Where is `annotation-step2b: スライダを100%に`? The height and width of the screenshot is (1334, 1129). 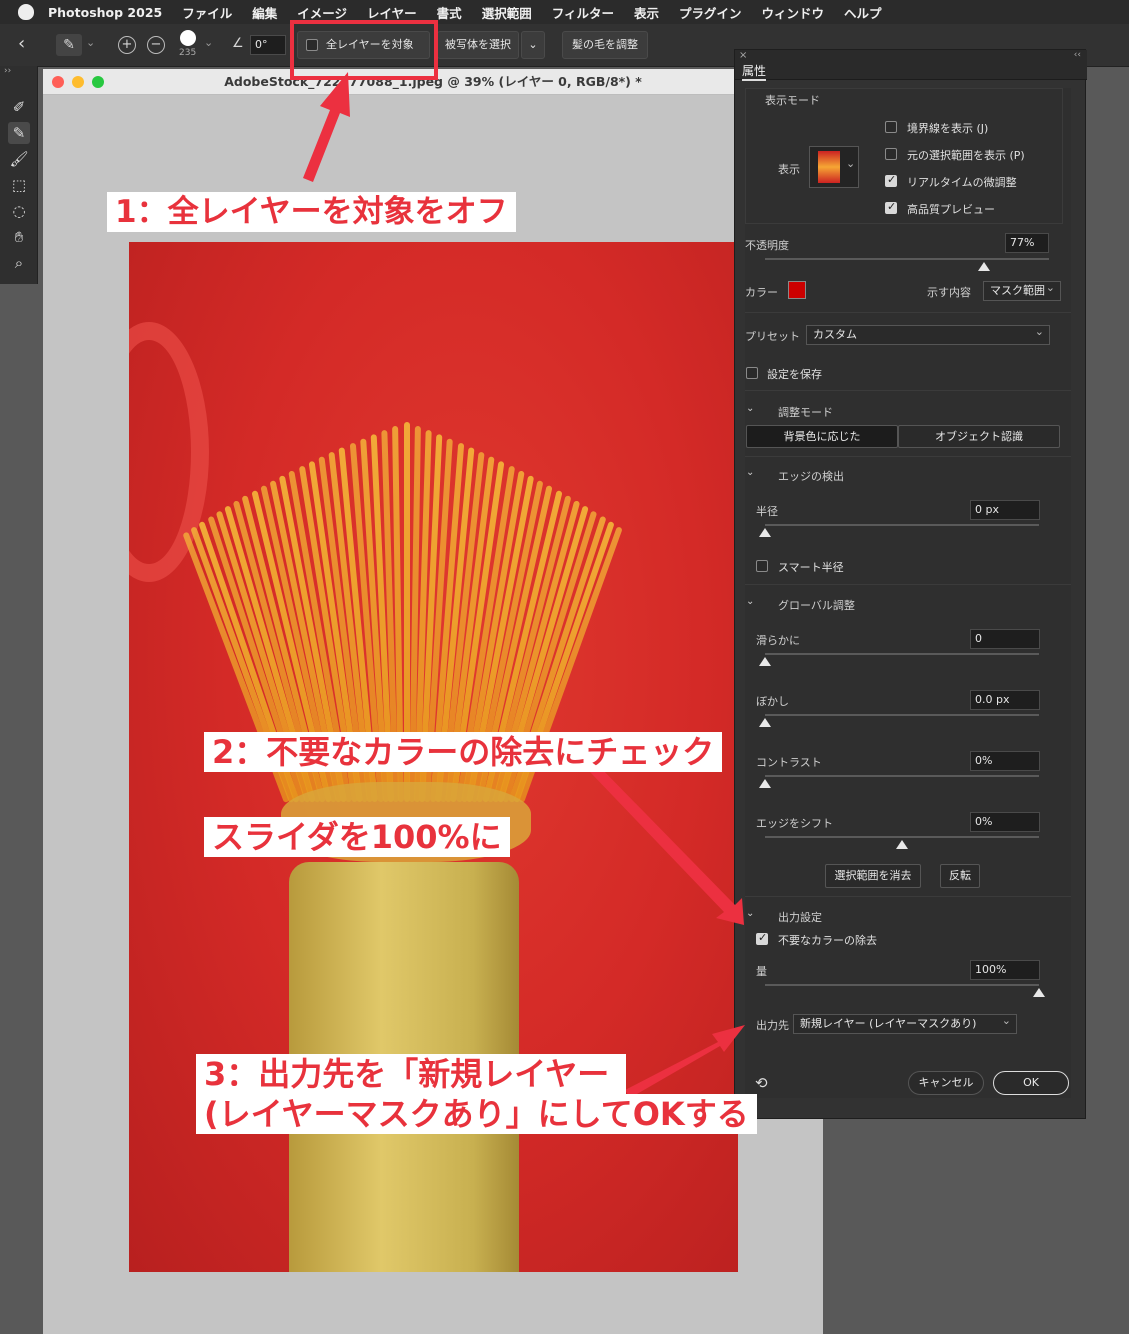
annotation-step2b: スライダを100%に is located at coordinates (357, 837).